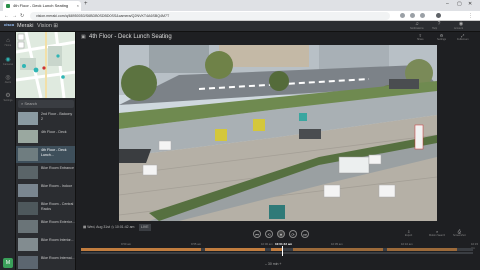 Image resolution: width=480 pixels, height=270 pixels. Describe the element at coordinates (8, 60) in the screenshot. I see `camera-icon: ◉` at that location.